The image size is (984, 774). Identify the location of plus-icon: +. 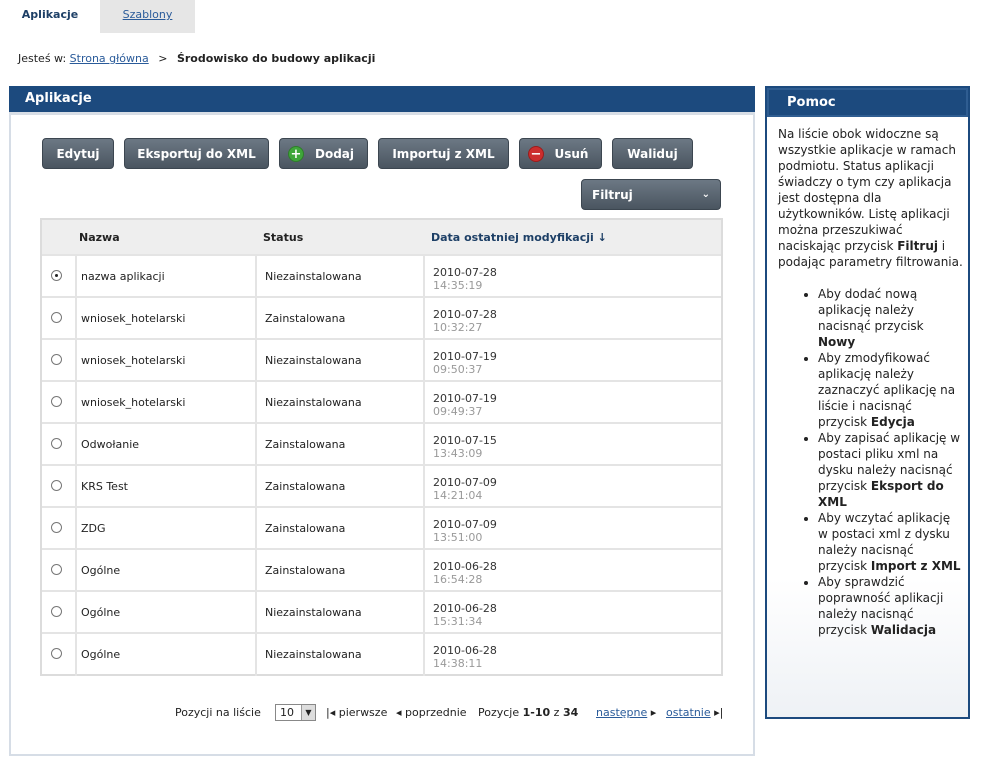
(296, 154).